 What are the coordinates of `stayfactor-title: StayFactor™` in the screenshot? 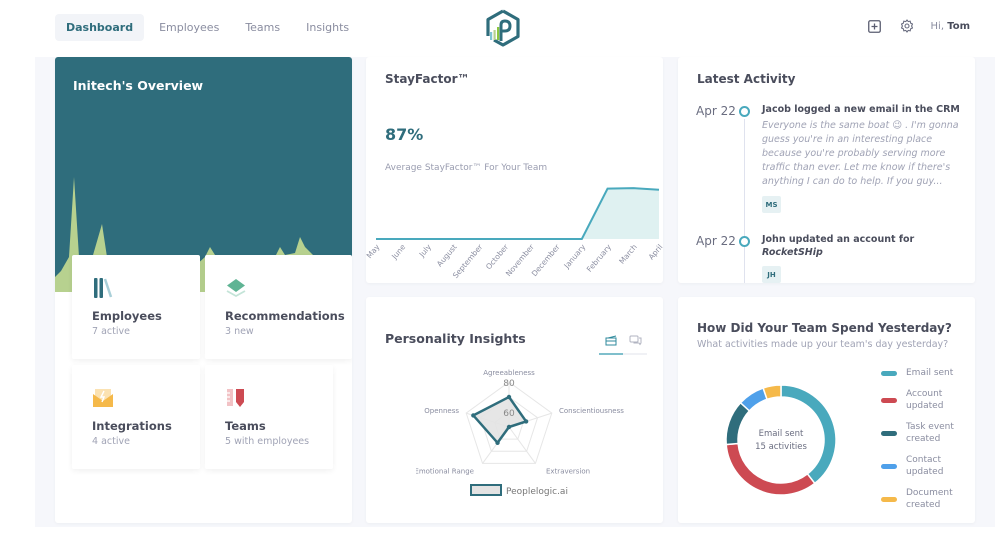 It's located at (427, 79).